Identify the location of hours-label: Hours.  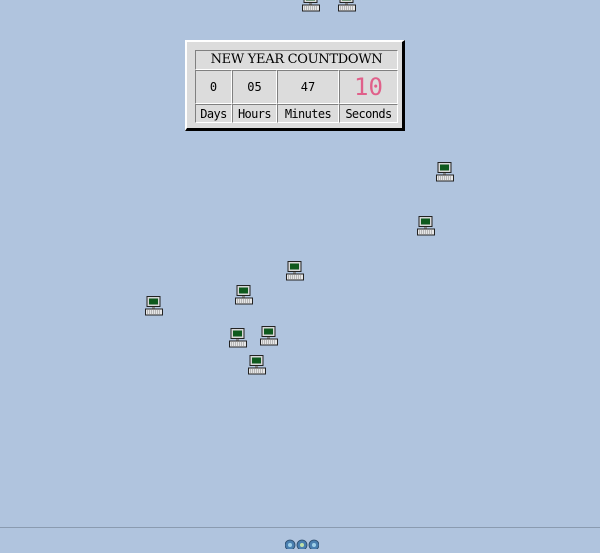
(254, 113).